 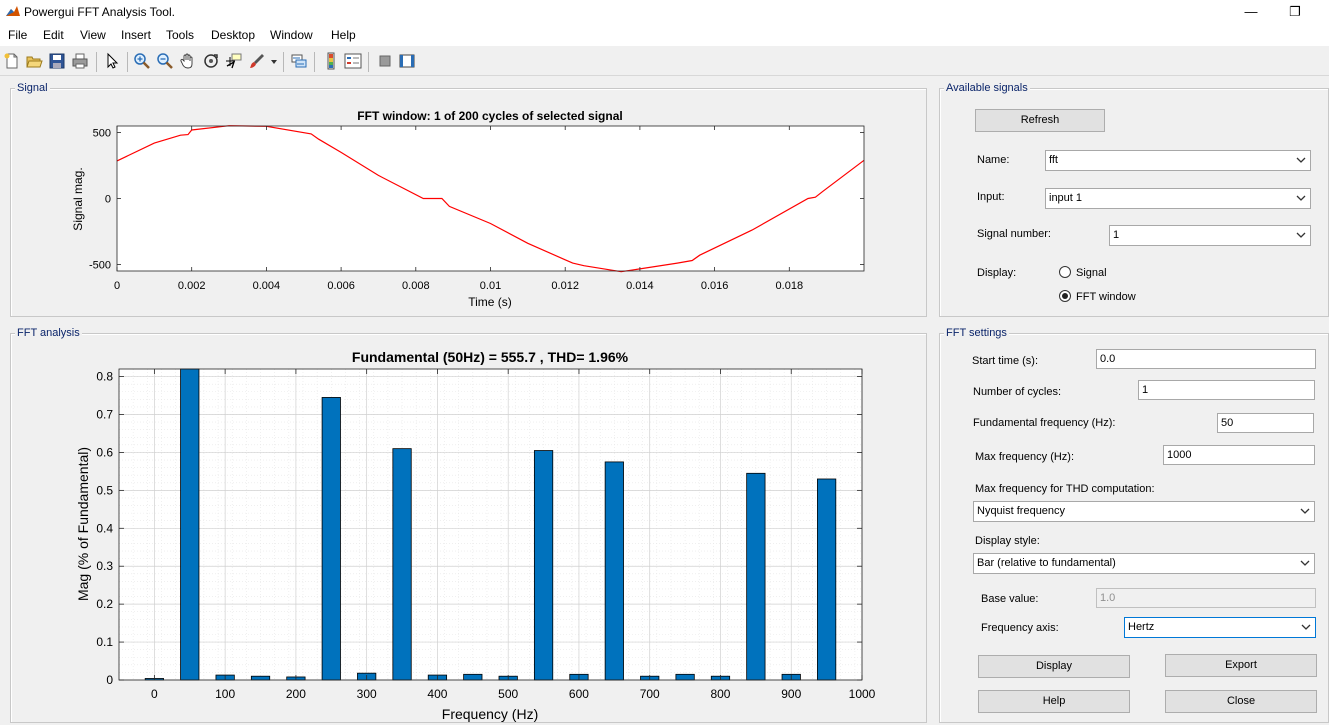 I want to click on y-tick-label: 0.4, so click(x=104, y=528).